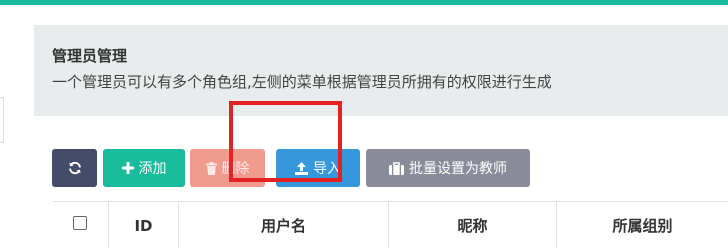 Image resolution: width=728 pixels, height=248 pixels. I want to click on add-button: 添加, so click(144, 168).